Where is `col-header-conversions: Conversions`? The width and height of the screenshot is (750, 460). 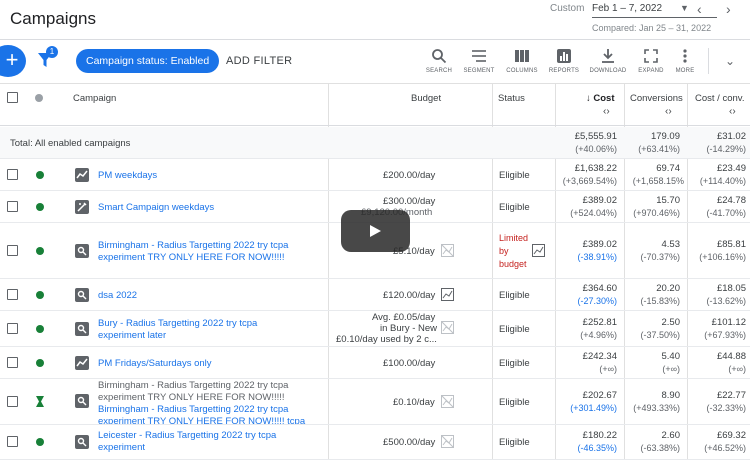
col-header-conversions: Conversions is located at coordinates (657, 98).